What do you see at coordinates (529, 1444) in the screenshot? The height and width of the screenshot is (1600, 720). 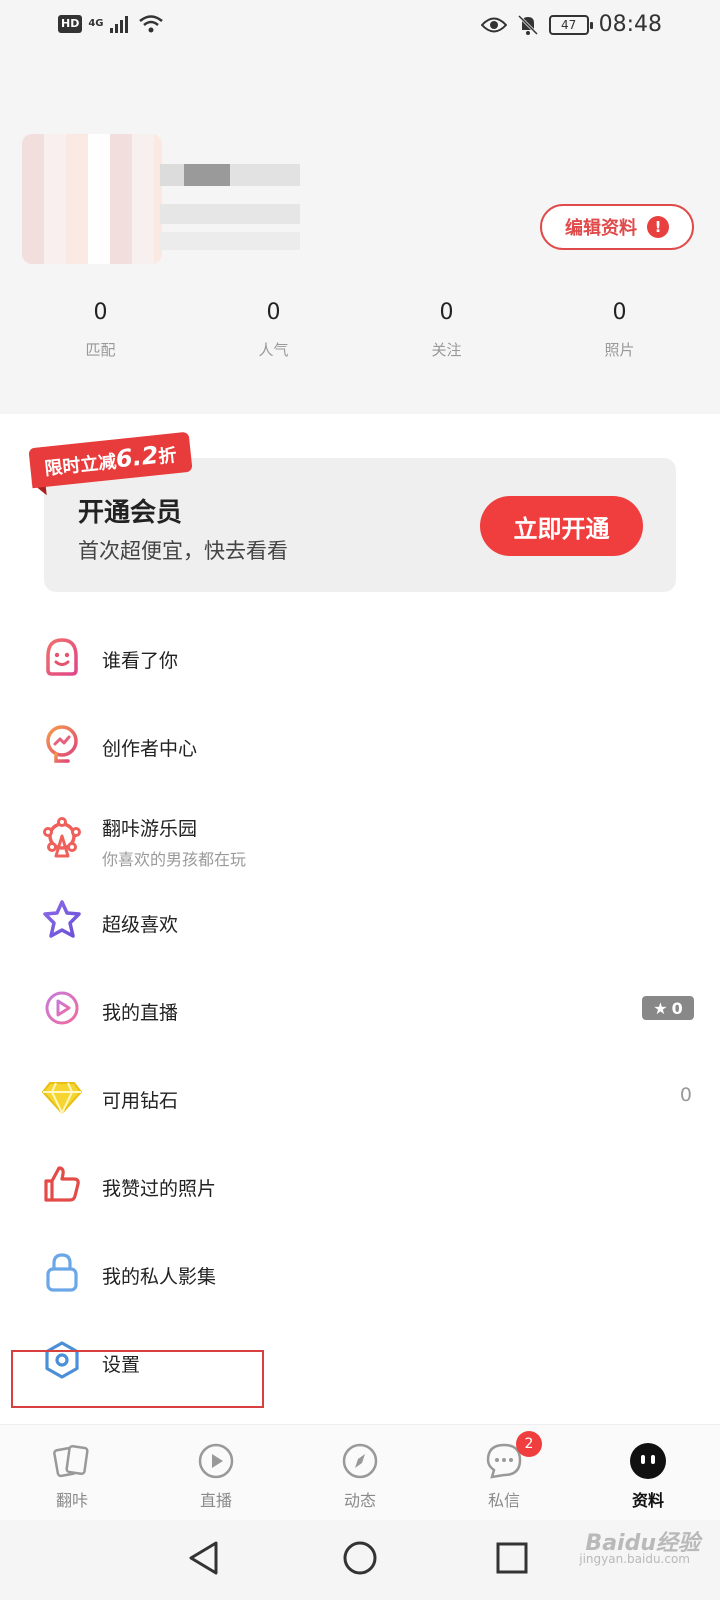 I see `unread-badge: 2` at bounding box center [529, 1444].